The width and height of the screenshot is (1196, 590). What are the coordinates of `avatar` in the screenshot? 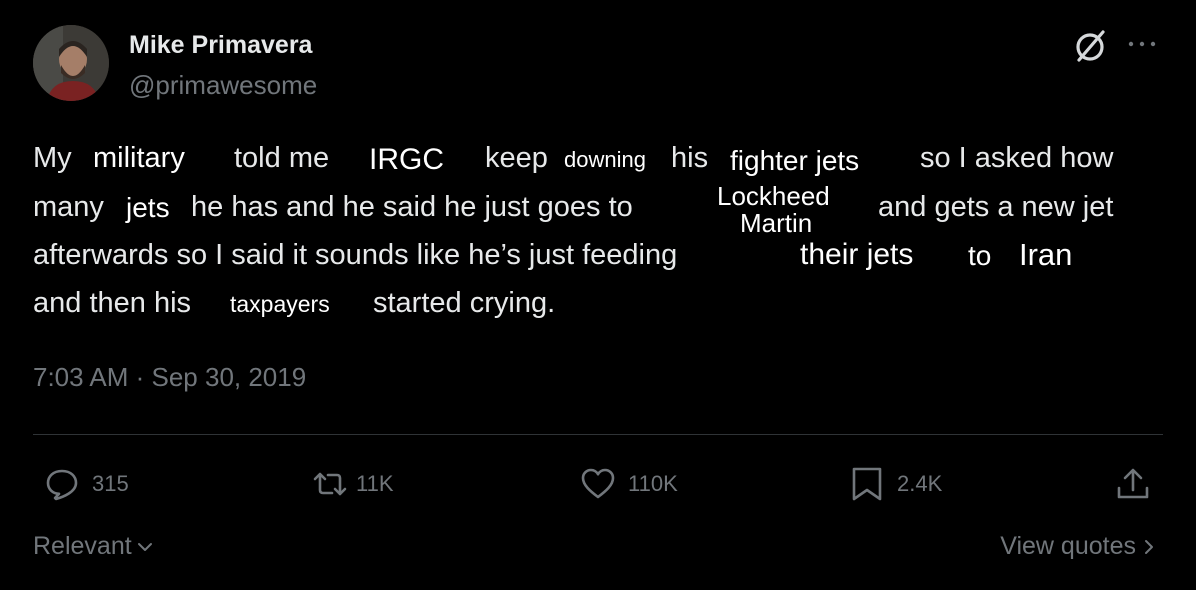 It's located at (71, 63).